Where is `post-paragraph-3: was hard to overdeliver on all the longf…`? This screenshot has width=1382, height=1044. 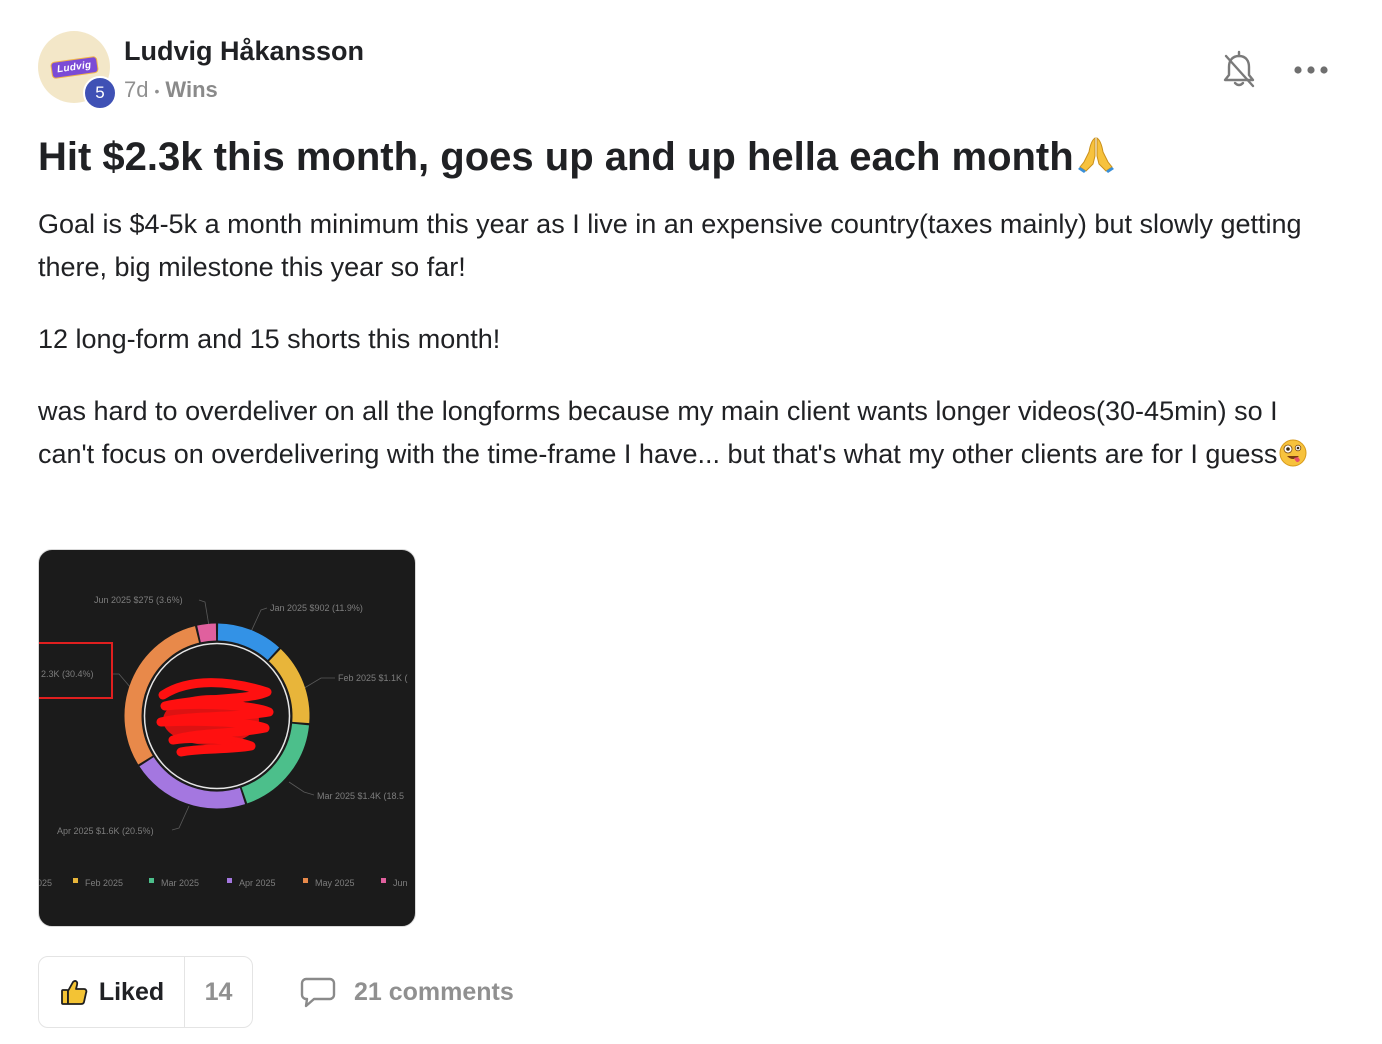 post-paragraph-3: was hard to overdeliver on all the longf… is located at coordinates (688, 433).